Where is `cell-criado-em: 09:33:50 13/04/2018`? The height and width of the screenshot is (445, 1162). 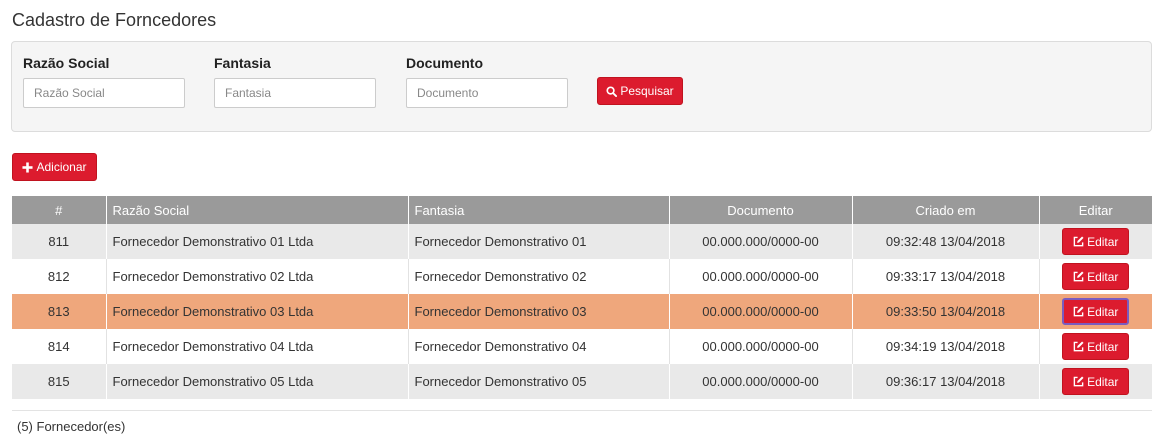
cell-criado-em: 09:33:50 13/04/2018 is located at coordinates (946, 311).